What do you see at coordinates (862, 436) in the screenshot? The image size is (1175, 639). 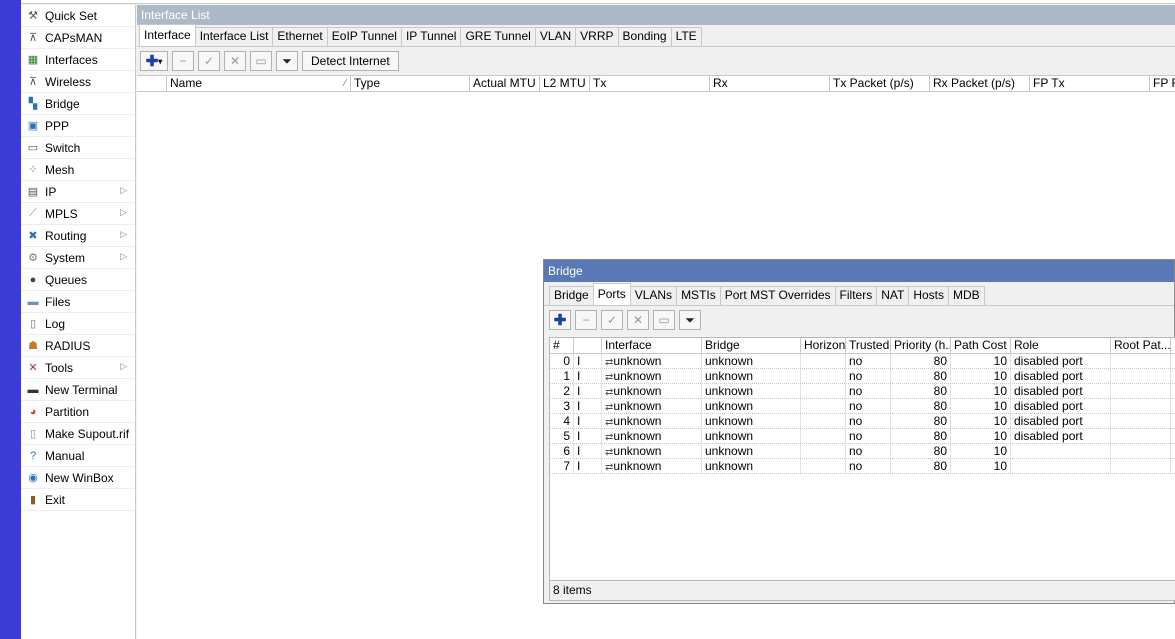 I see `table-row: 5 I ⇄unknown unknown no 80 10 disabled port` at bounding box center [862, 436].